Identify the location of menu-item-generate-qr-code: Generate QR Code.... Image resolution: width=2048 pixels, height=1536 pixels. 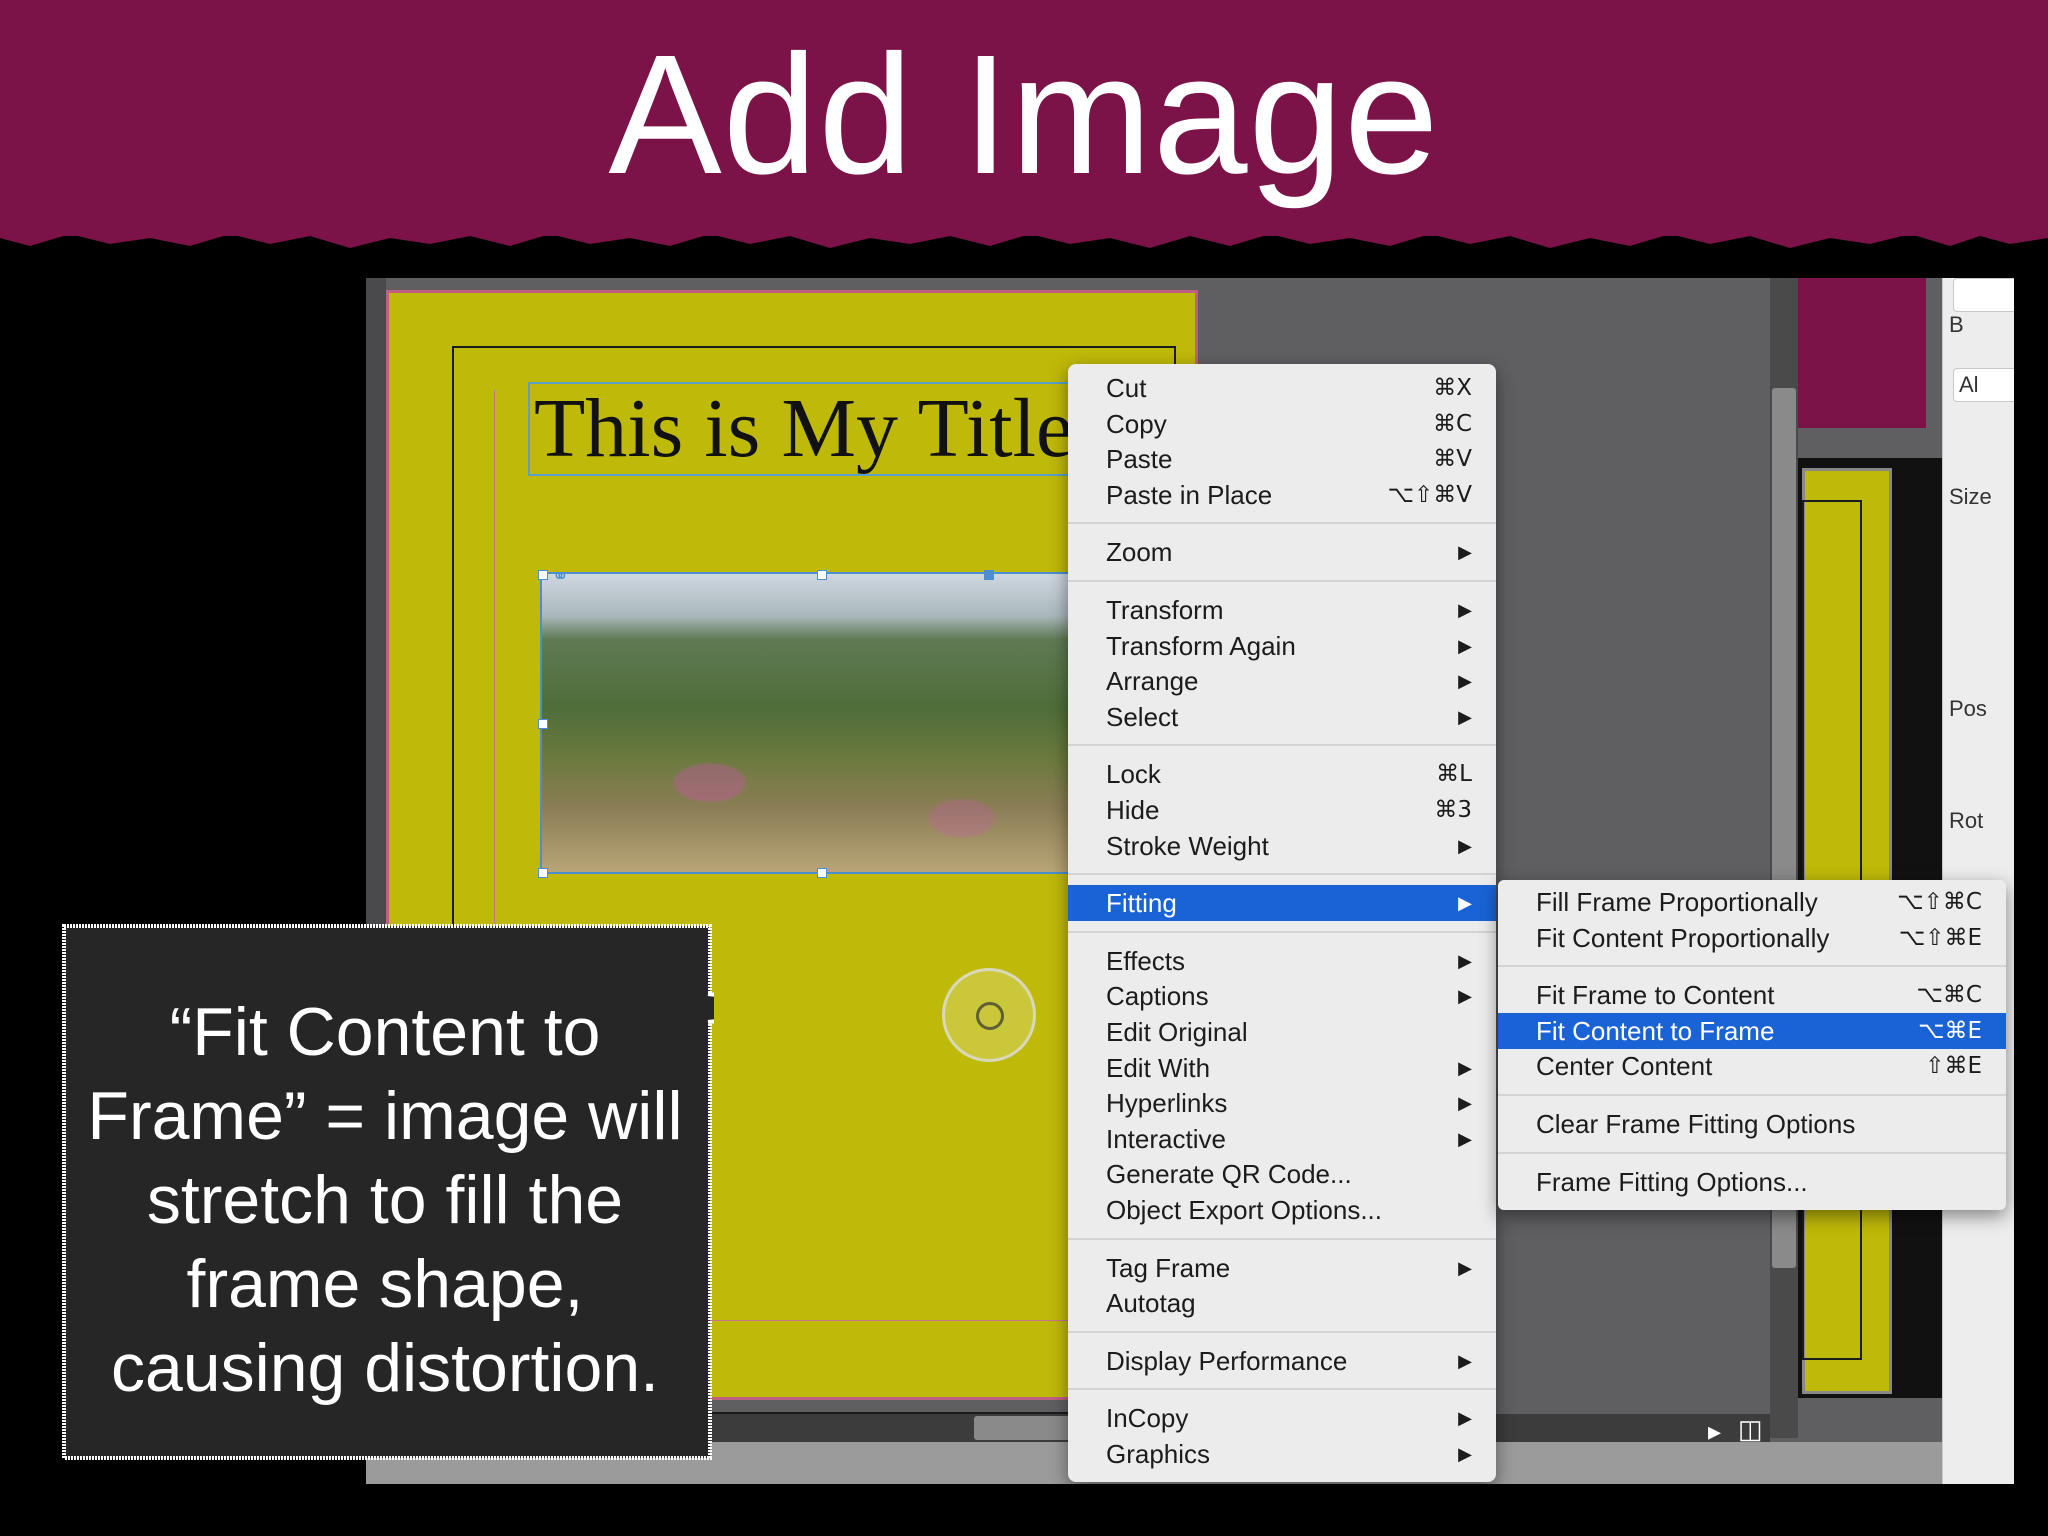
(1282, 1174).